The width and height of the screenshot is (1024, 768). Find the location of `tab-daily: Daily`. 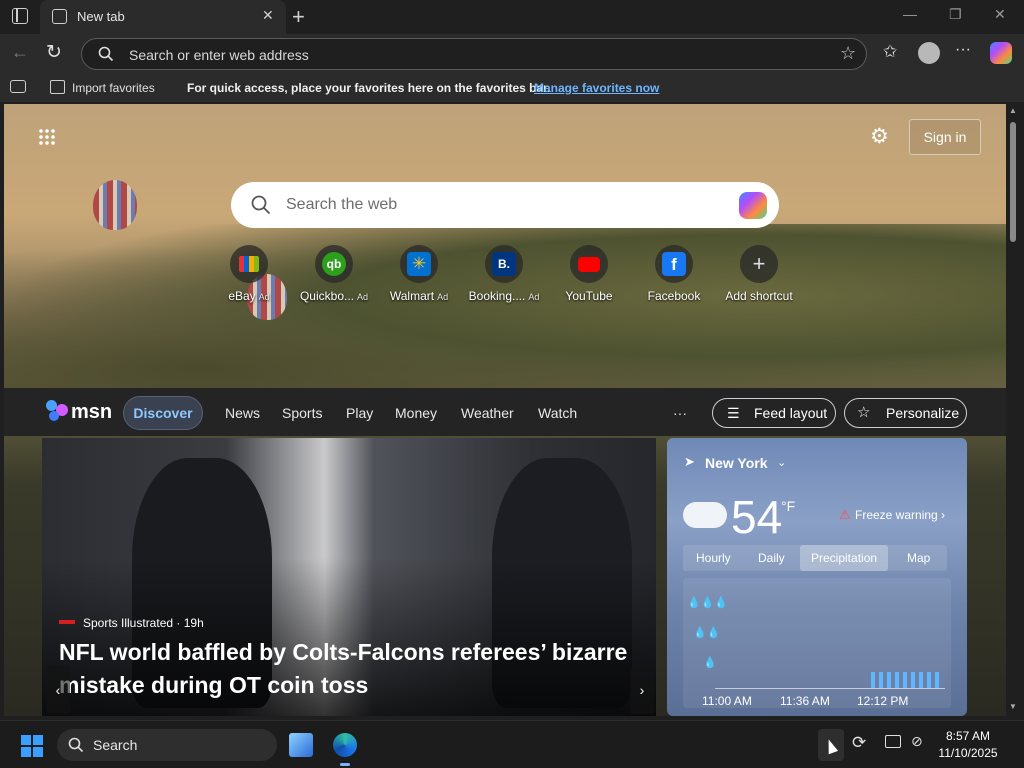

tab-daily: Daily is located at coordinates (771, 558).